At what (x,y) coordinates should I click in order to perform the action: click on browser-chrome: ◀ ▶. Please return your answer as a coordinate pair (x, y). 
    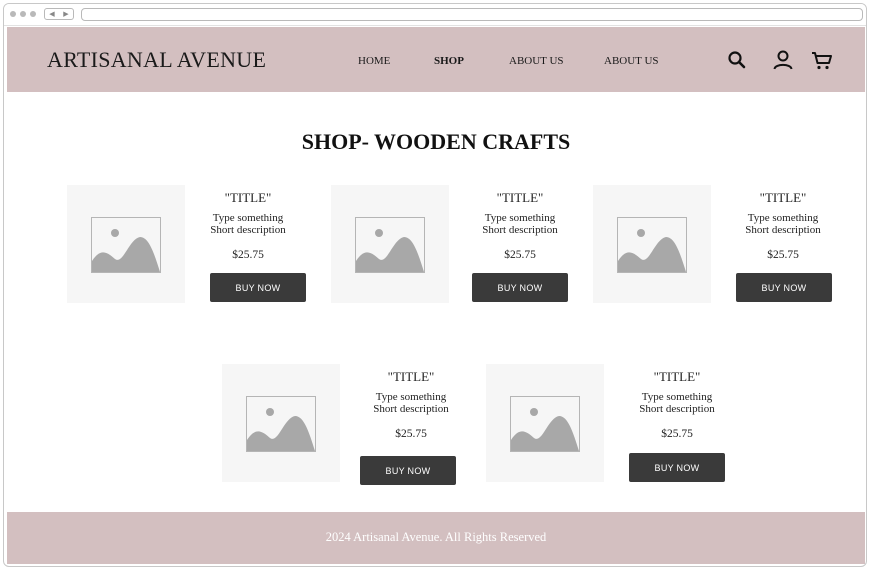
    Looking at the image, I should click on (435, 15).